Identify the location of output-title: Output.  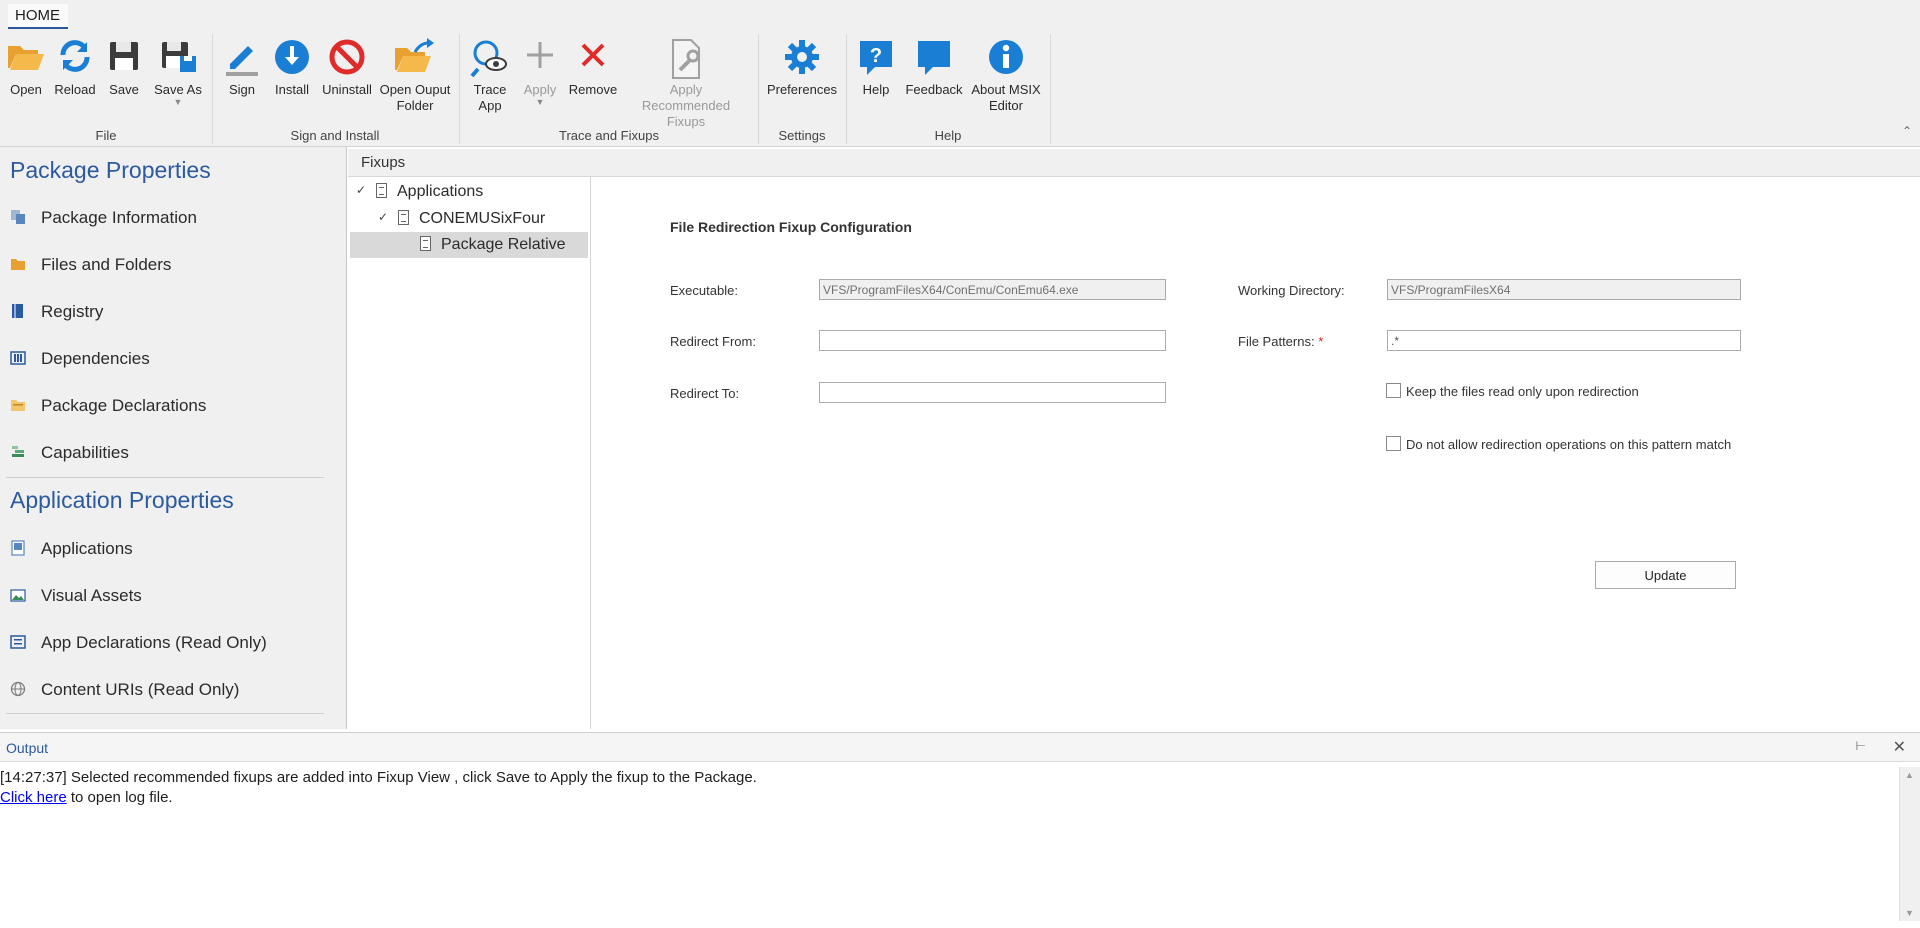
(27, 748).